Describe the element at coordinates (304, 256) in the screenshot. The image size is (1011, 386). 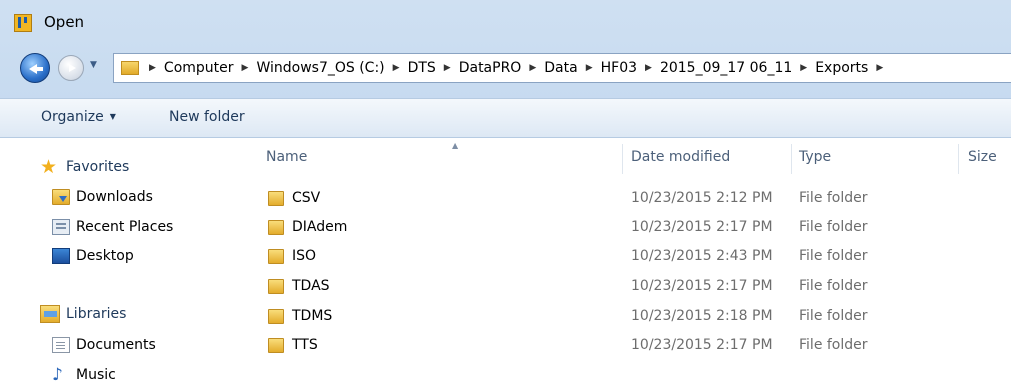
I see `file-name: ISO` at that location.